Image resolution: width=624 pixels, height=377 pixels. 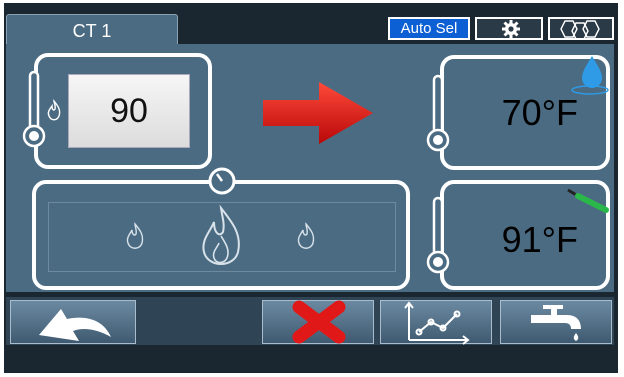 I want to click on flow-arrow, so click(x=318, y=113).